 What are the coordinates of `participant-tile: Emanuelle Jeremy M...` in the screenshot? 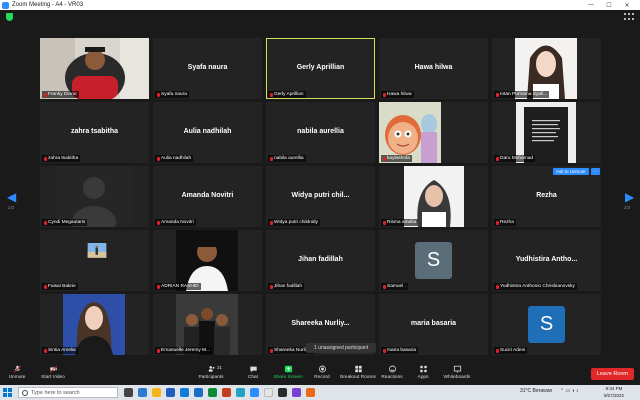 It's located at (207, 324).